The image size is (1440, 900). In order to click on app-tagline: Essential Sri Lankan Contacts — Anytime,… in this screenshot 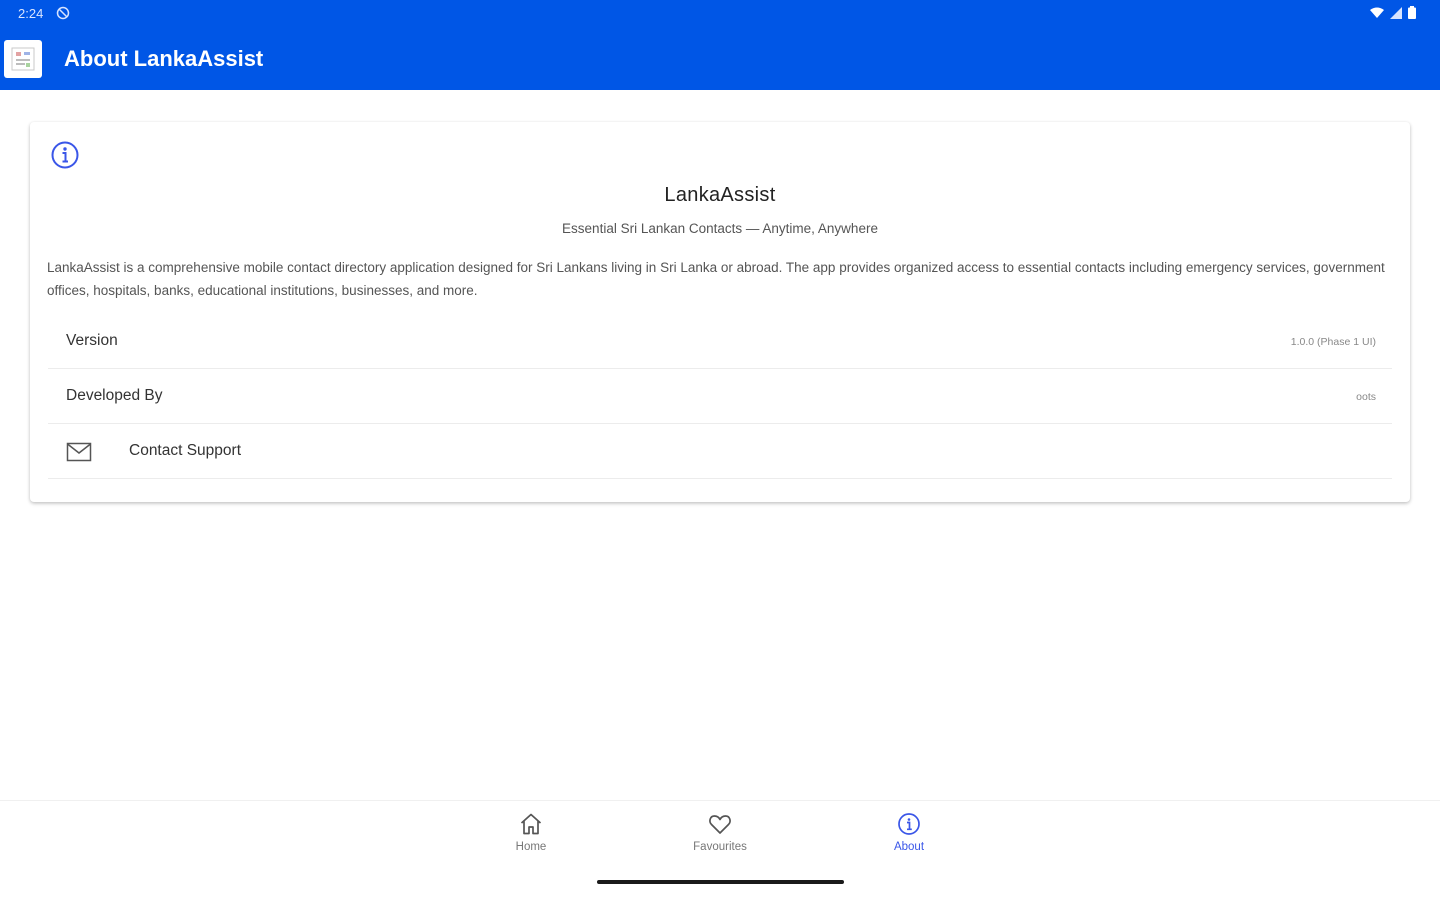, I will do `click(720, 228)`.